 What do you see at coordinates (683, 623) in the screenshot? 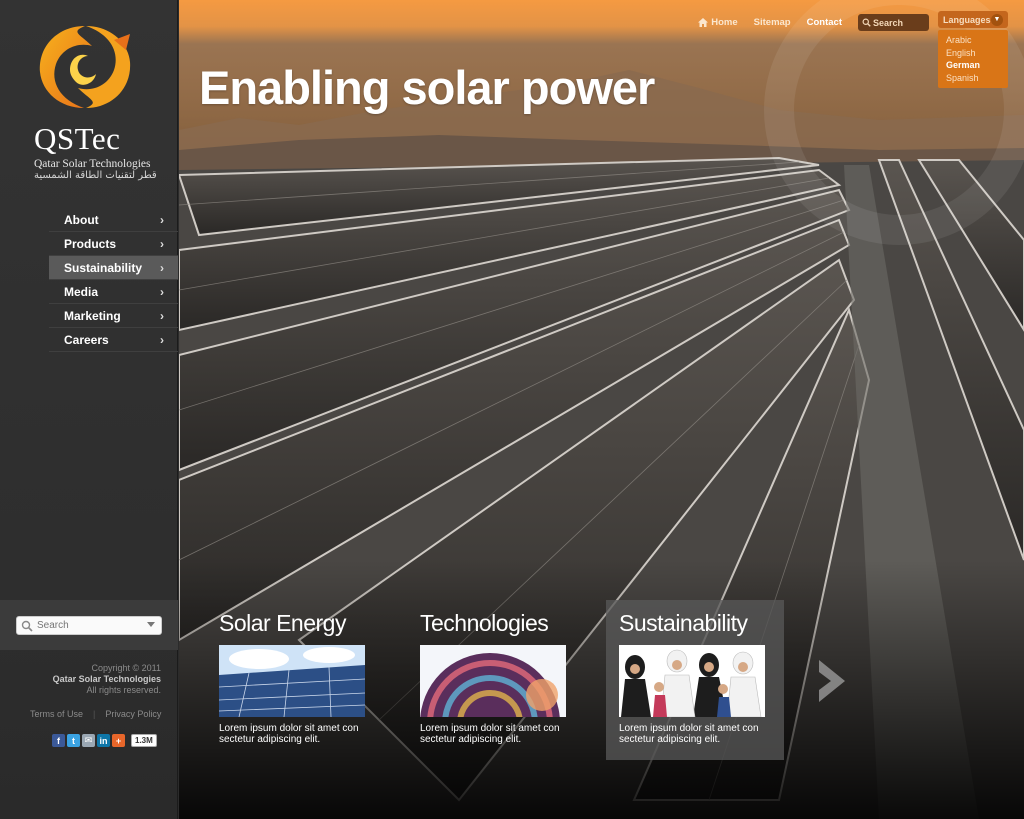
I see `card-title: Sustainability` at bounding box center [683, 623].